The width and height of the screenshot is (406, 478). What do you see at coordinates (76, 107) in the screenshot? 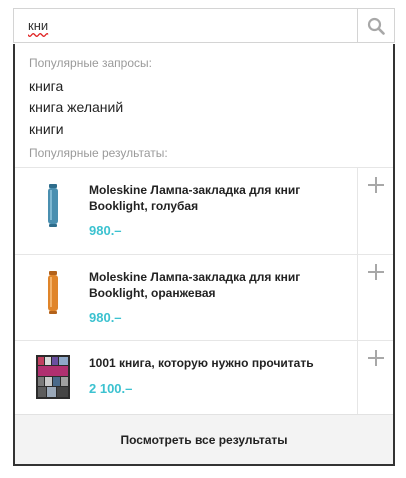
I see `popular-query-item: книга желаний` at bounding box center [76, 107].